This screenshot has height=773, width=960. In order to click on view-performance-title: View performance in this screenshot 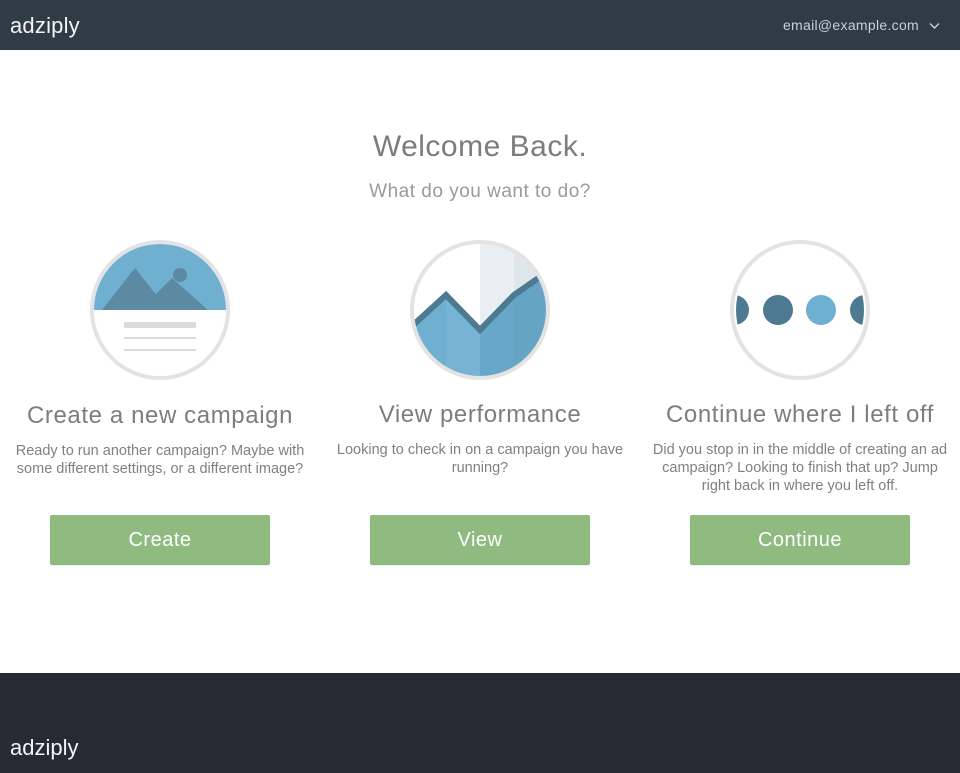, I will do `click(480, 414)`.